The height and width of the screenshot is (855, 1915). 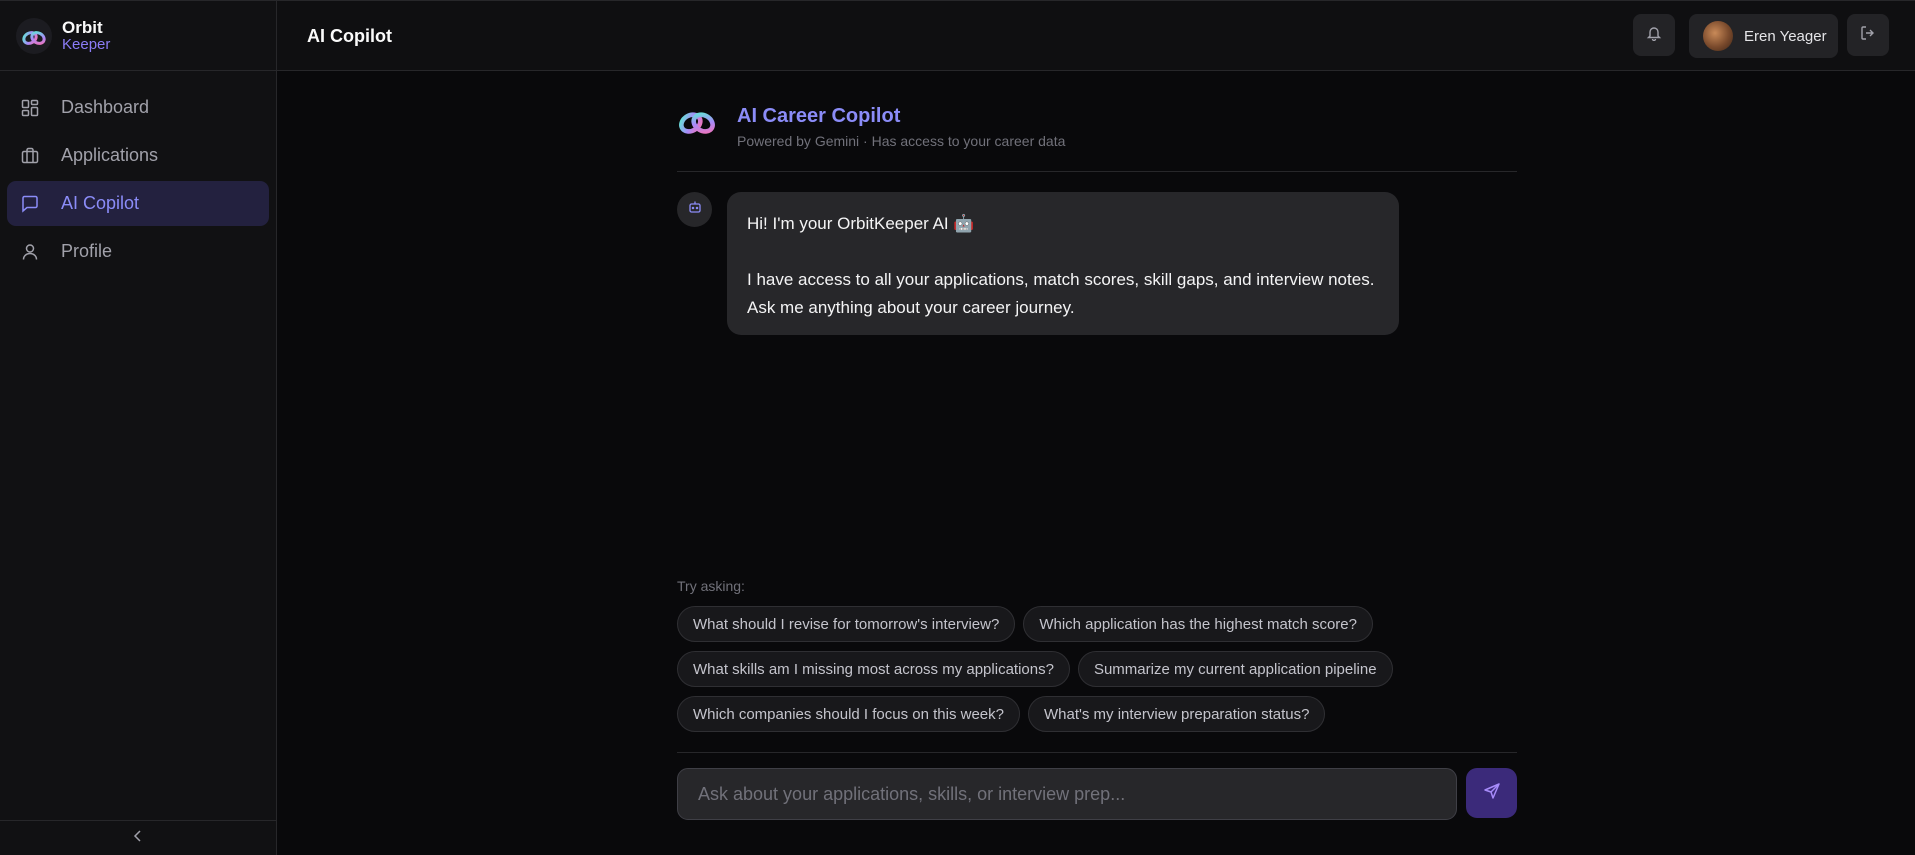 I want to click on user-icon, so click(x=31, y=252).